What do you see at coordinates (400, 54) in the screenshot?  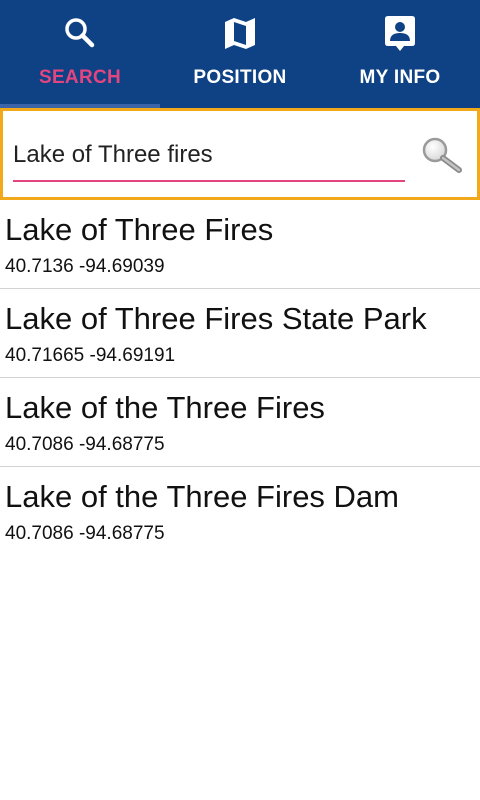 I see `tab-my-info: MY INFO` at bounding box center [400, 54].